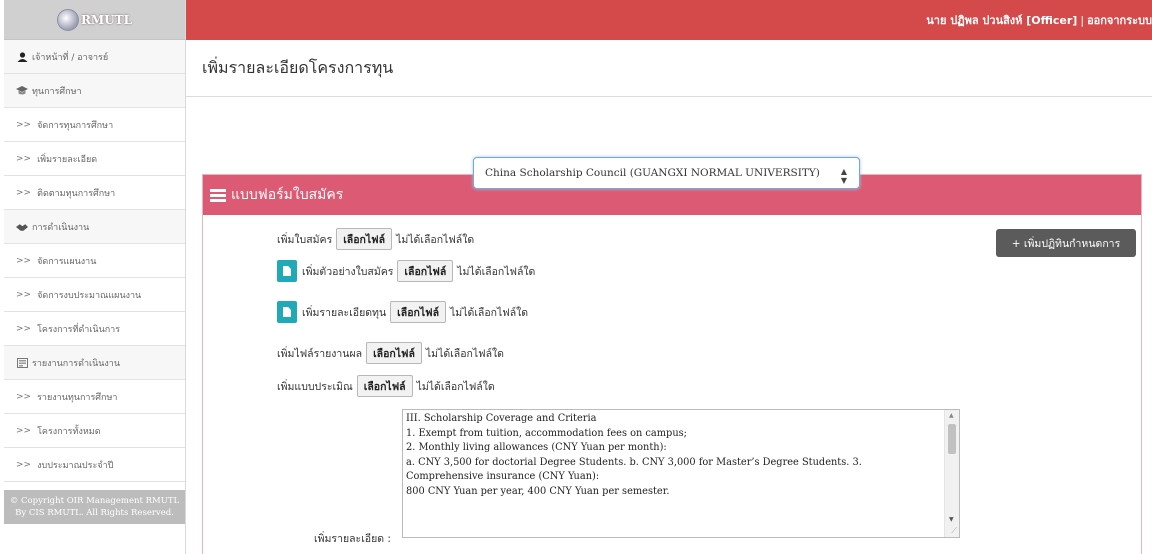 The image size is (1152, 554). What do you see at coordinates (951, 473) in the screenshot?
I see `textarea-scrollbar: ▲ ▼` at bounding box center [951, 473].